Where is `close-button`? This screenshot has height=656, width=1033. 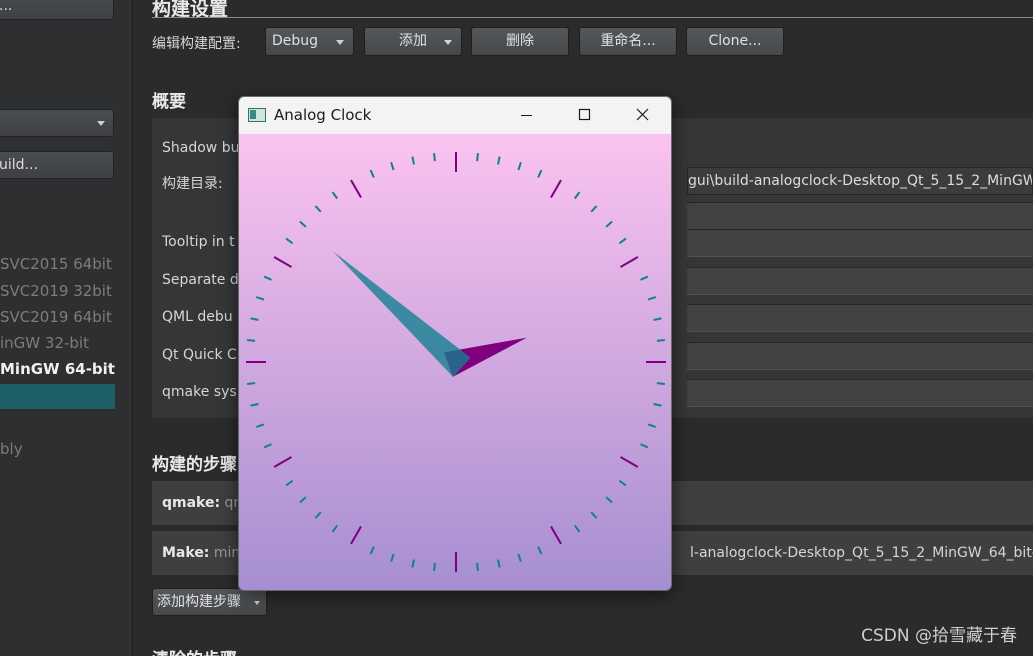 close-button is located at coordinates (642, 115).